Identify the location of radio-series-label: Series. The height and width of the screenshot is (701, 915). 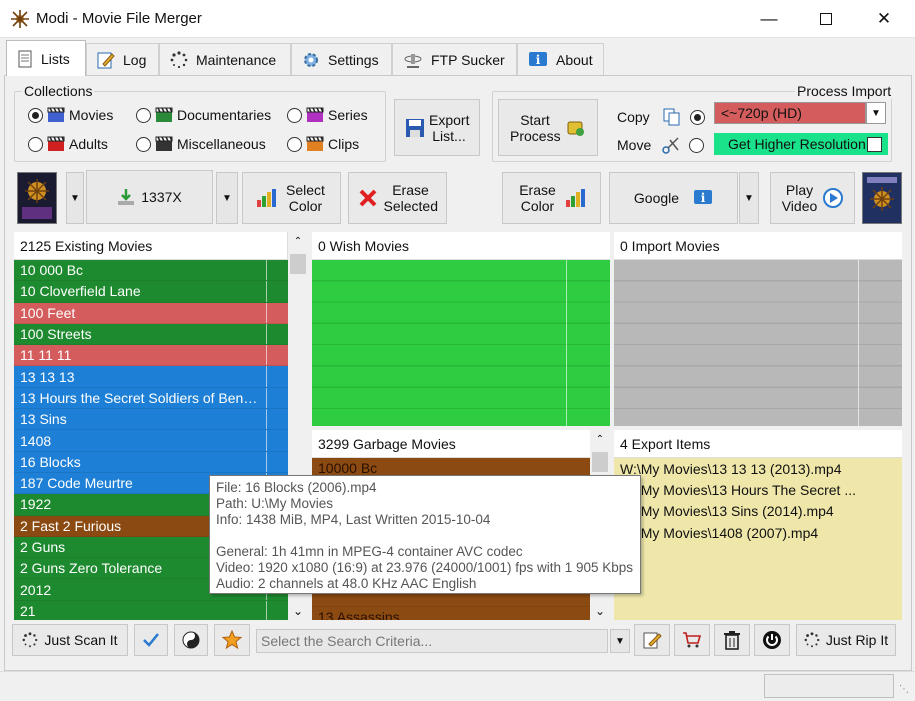
(348, 115).